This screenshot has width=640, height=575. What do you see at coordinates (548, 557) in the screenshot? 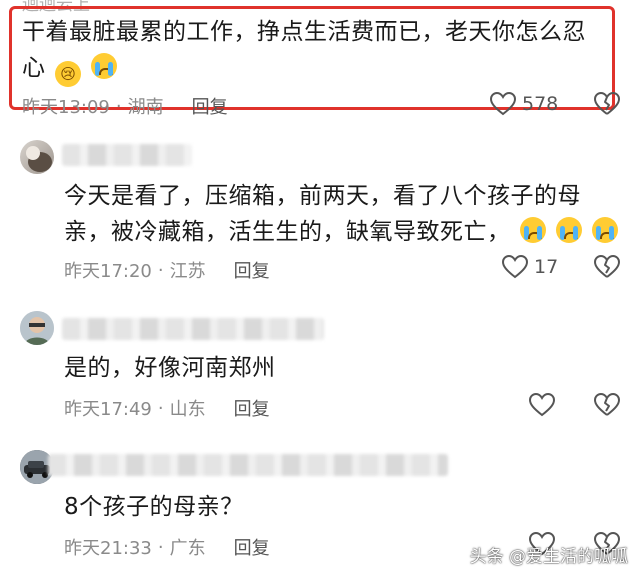
I see `watermark: 头条 @爱生活的呱呱` at bounding box center [548, 557].